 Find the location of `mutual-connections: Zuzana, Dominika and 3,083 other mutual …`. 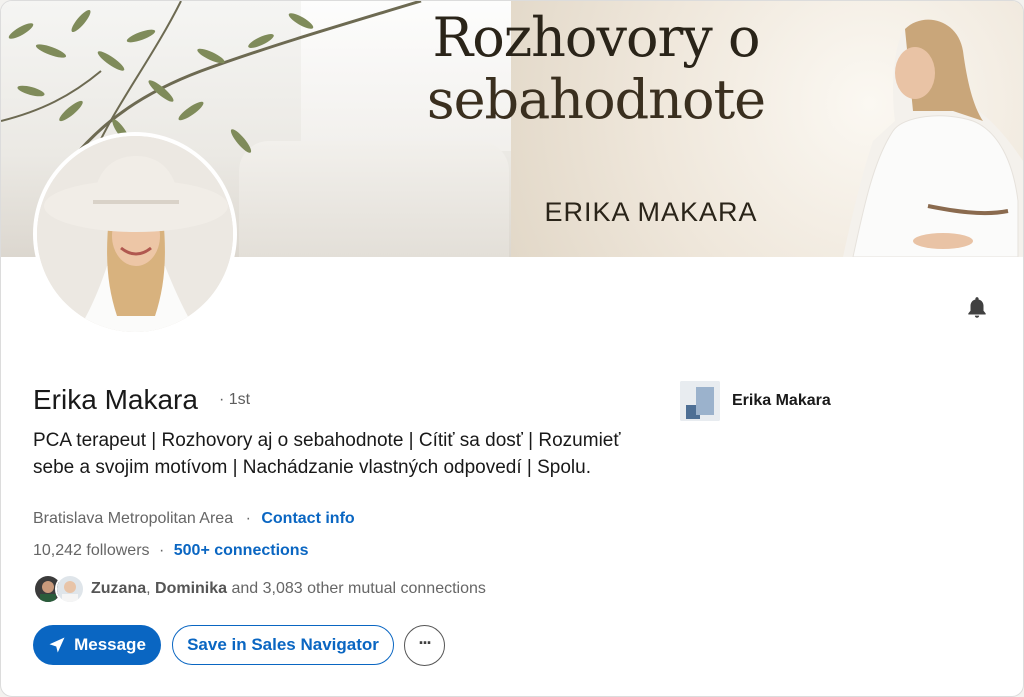

mutual-connections: Zuzana, Dominika and 3,083 other mutual … is located at coordinates (259, 589).